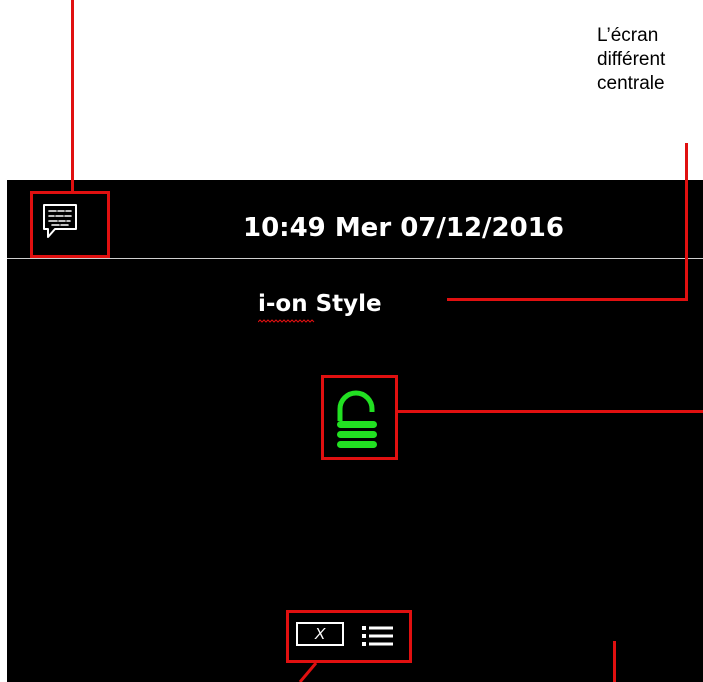 The image size is (703, 682). What do you see at coordinates (320, 304) in the screenshot?
I see `panel-name: i-on Style` at bounding box center [320, 304].